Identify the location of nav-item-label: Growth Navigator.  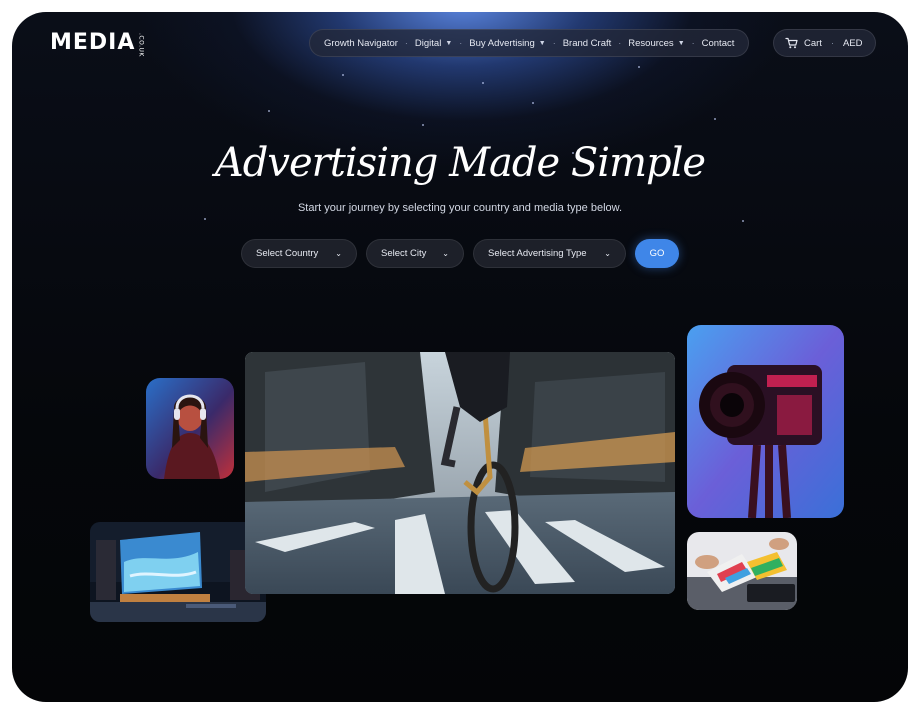
(361, 43).